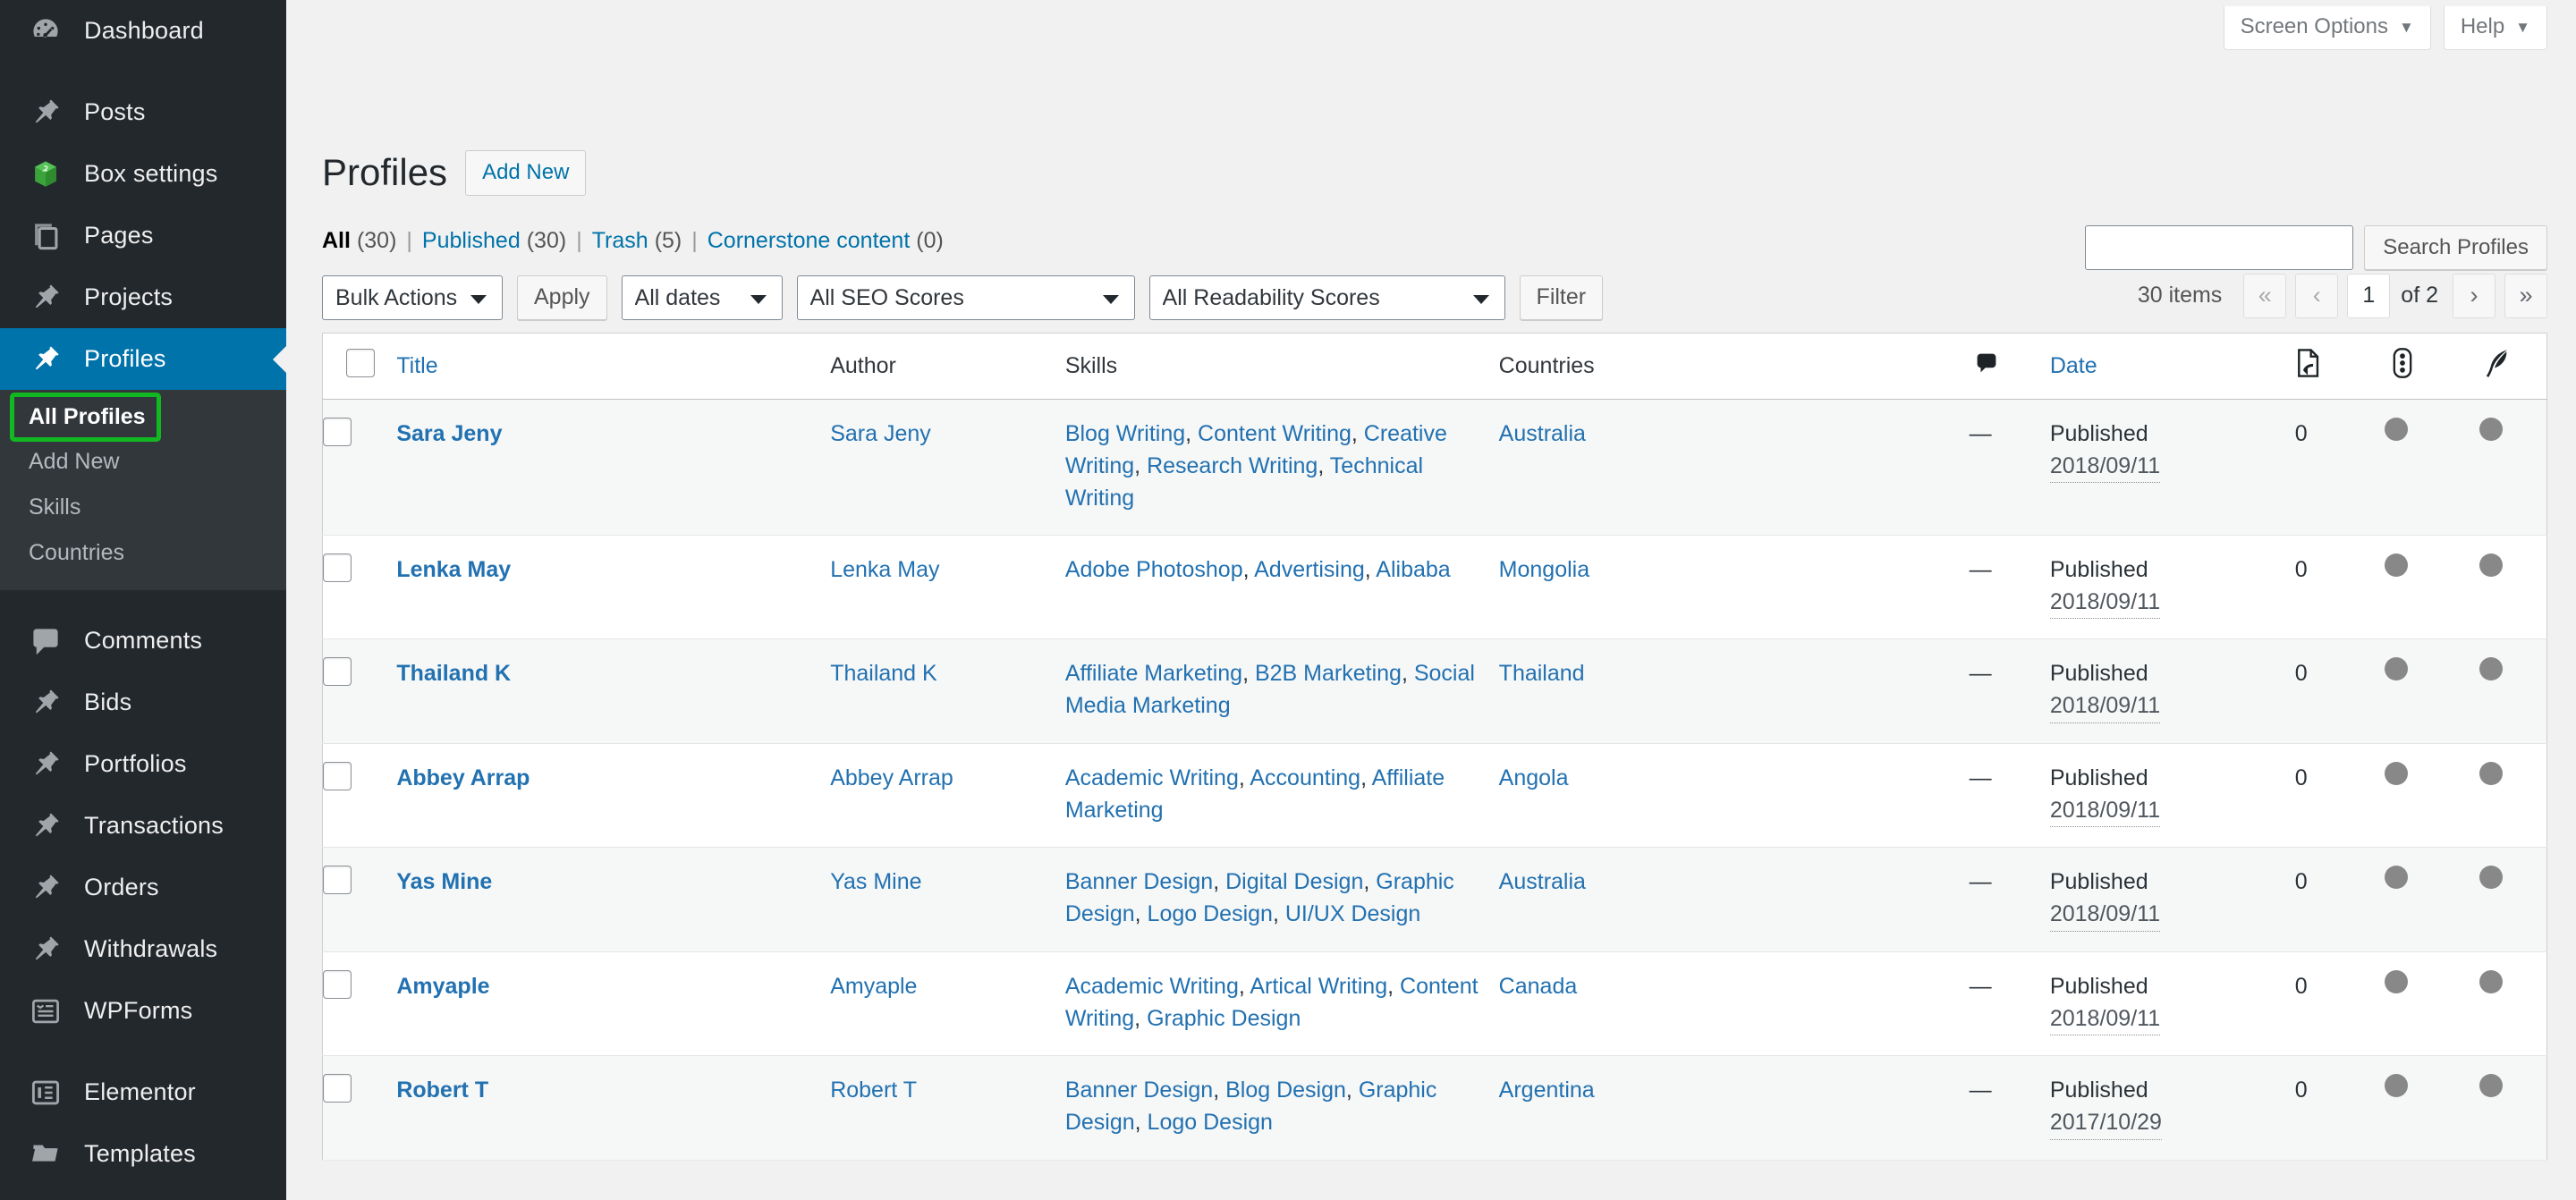 This screenshot has height=1200, width=2576. I want to click on sidebar-item-comments: Comments, so click(143, 641).